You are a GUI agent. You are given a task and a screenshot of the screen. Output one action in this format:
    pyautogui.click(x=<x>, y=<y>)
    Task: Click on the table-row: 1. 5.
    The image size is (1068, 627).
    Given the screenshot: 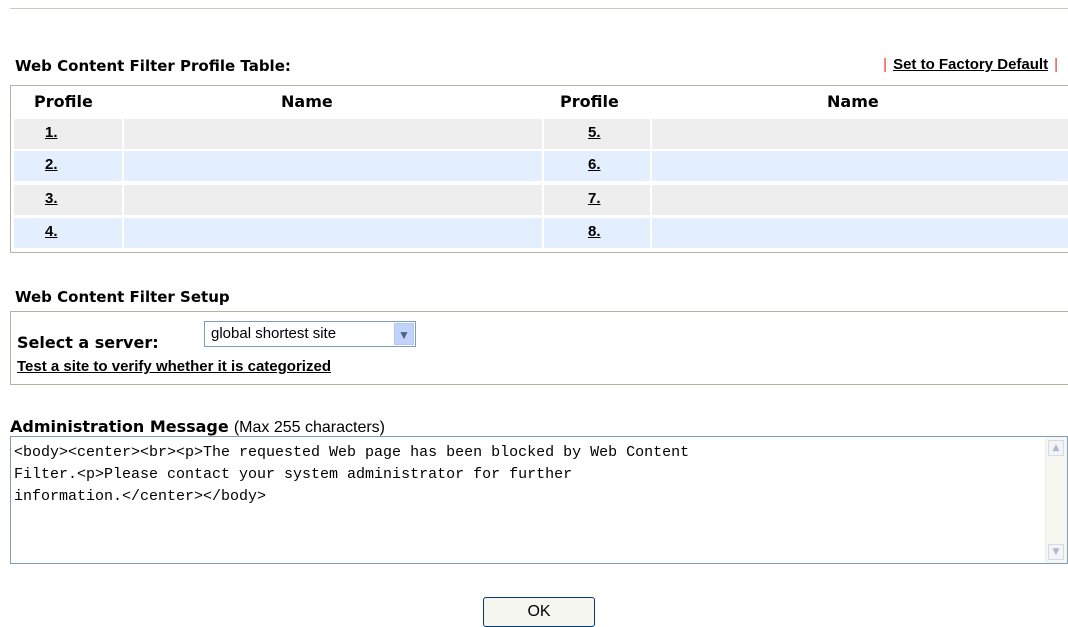 What is the action you would take?
    pyautogui.click(x=541, y=134)
    